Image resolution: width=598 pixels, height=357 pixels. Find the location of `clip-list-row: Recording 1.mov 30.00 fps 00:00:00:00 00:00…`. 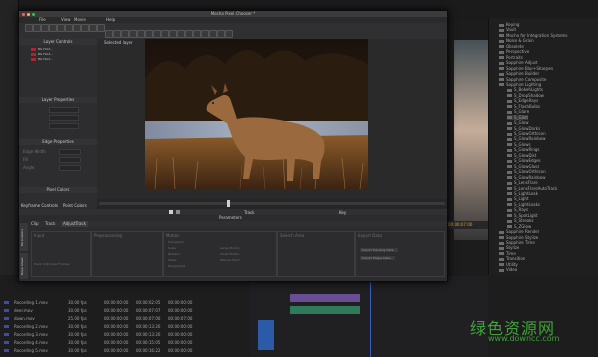

clip-list-row: Recording 1.mov 30.00 fps 00:00:00:00 00:00… is located at coordinates (110, 302).